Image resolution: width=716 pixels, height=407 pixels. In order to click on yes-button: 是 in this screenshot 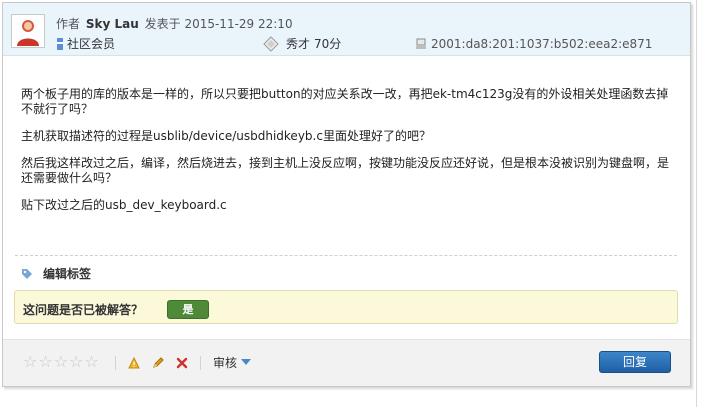, I will do `click(188, 309)`.